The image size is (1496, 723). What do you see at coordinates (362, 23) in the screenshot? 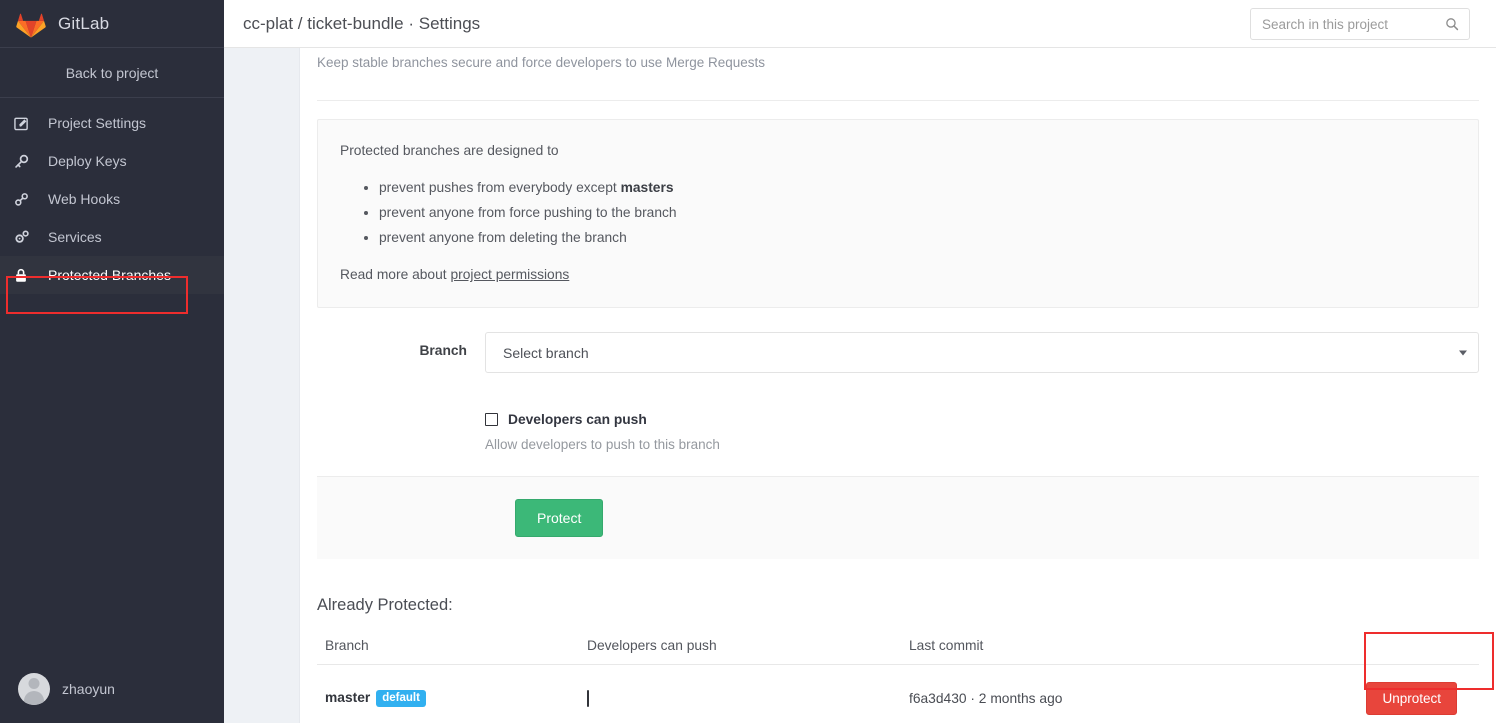
I see `breadcrumb: cc-plat / ticket-bundle · Settings` at bounding box center [362, 23].